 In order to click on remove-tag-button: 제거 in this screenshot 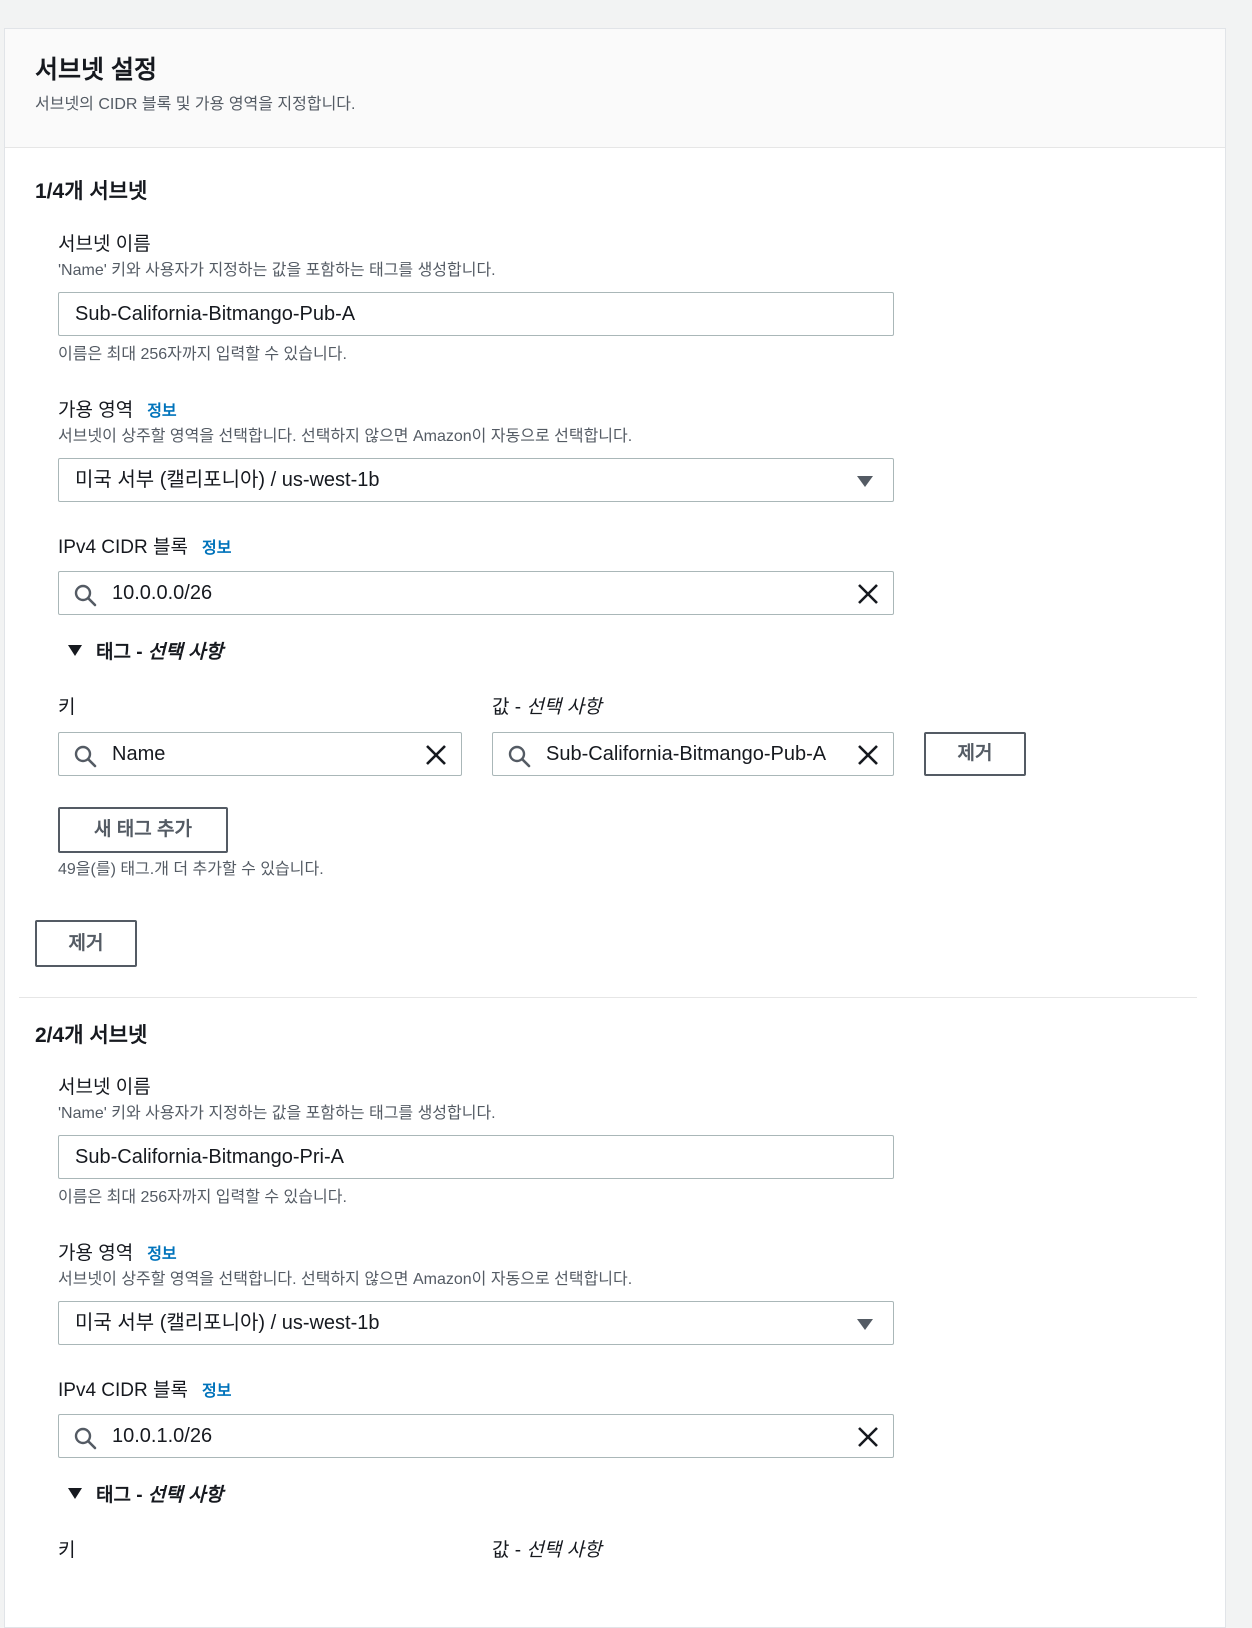, I will do `click(975, 754)`.